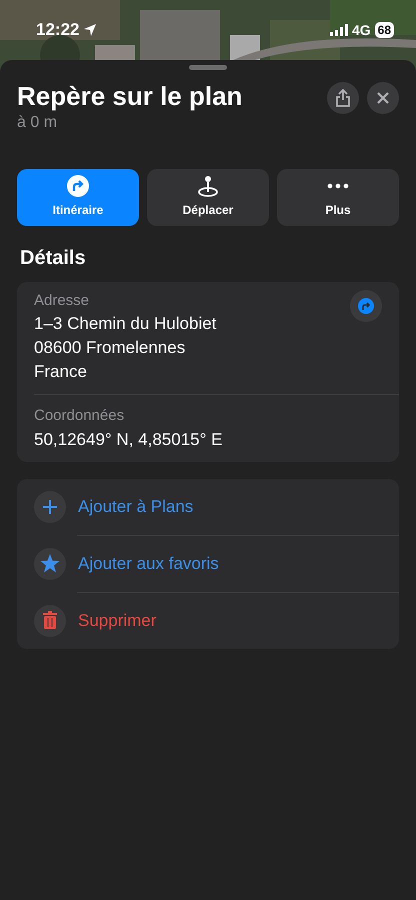 The width and height of the screenshot is (416, 900). I want to click on field-value: France, so click(61, 372).